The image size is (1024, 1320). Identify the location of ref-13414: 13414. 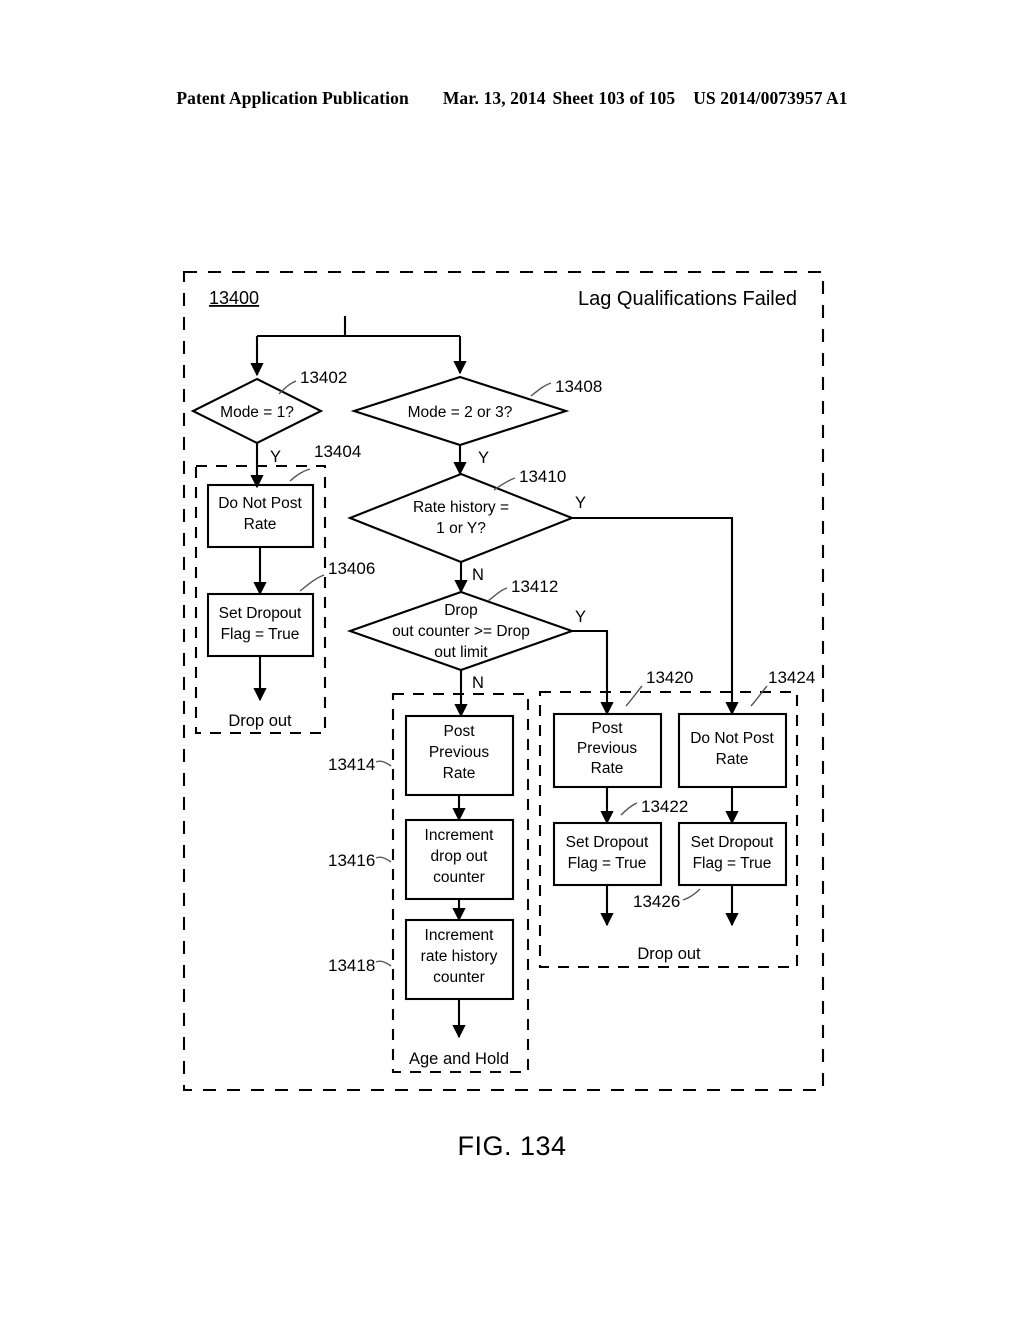
(351, 764).